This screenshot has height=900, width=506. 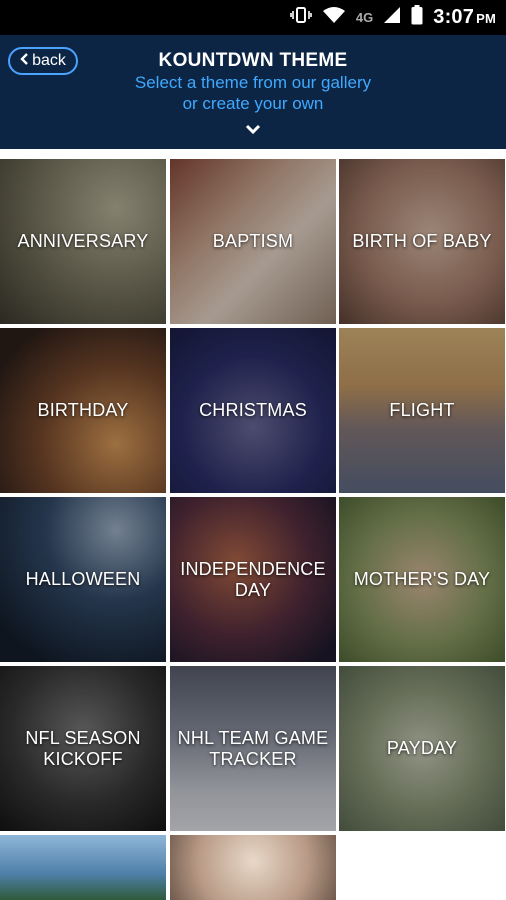 I want to click on theme-tile-halloween: HALLOWEEN, so click(x=83, y=579).